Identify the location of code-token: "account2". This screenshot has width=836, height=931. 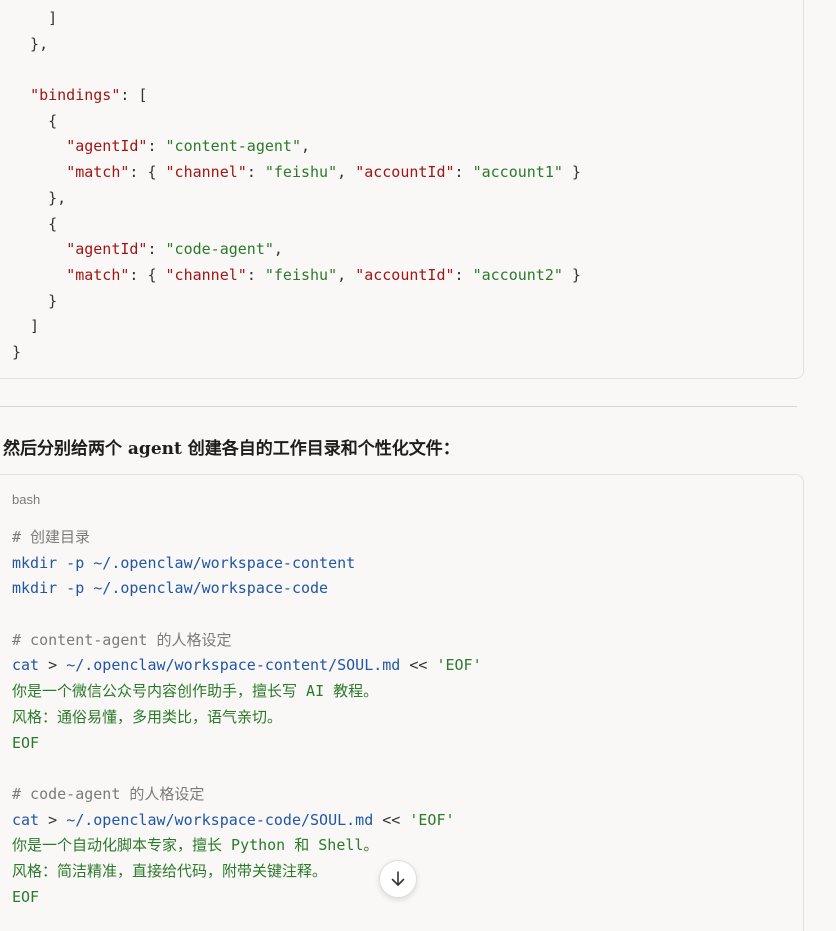
(517, 274).